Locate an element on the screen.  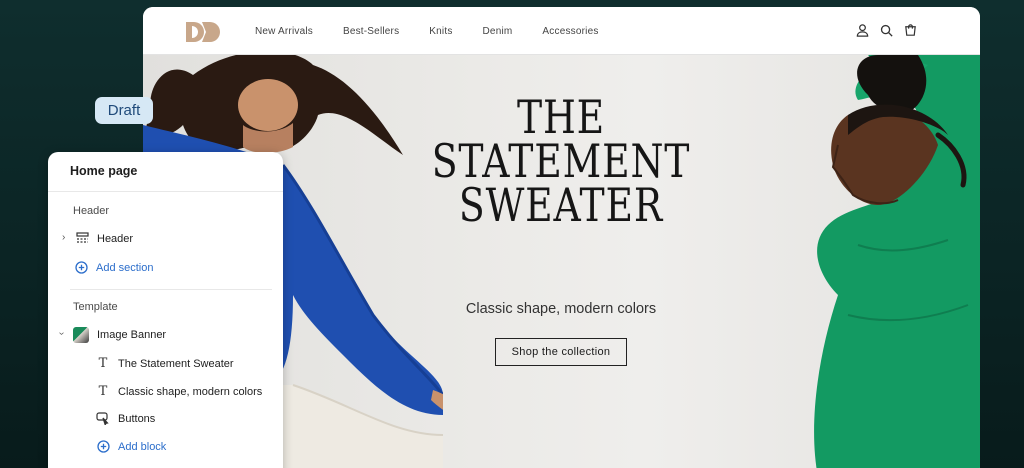
header-icons is located at coordinates (886, 30).